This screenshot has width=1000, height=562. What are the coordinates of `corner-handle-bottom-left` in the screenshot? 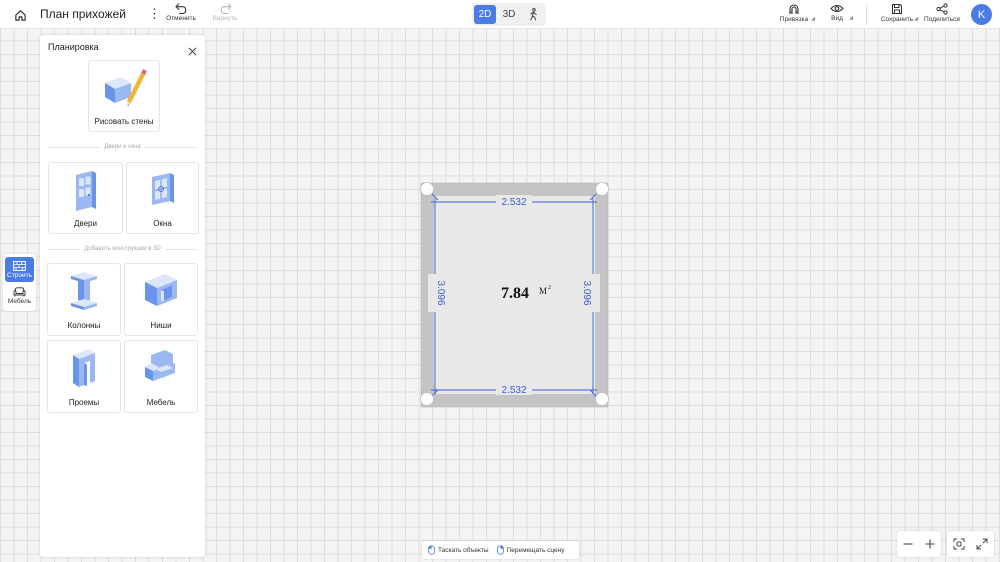 It's located at (427, 399).